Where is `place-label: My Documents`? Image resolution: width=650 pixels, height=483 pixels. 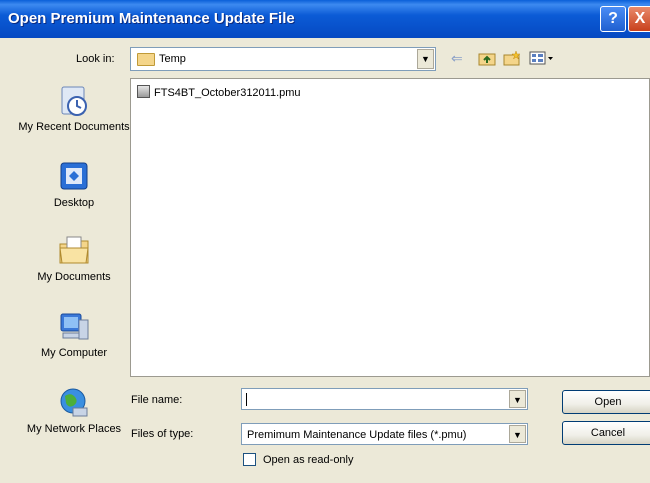
place-label: My Documents is located at coordinates (74, 277).